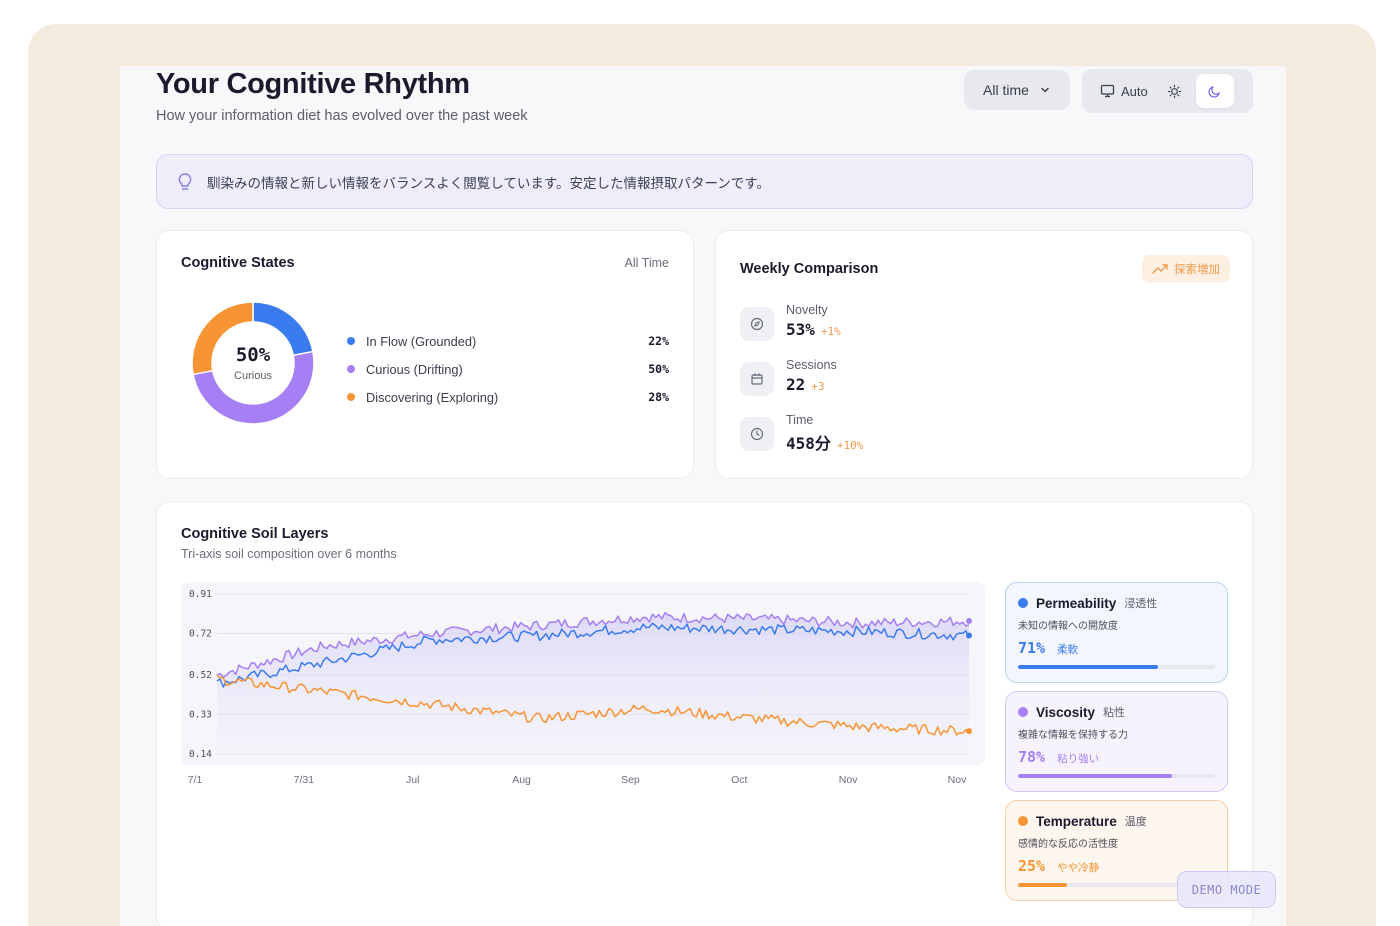 The image size is (1400, 926). What do you see at coordinates (1076, 821) in the screenshot?
I see `axis-name: Temperature` at bounding box center [1076, 821].